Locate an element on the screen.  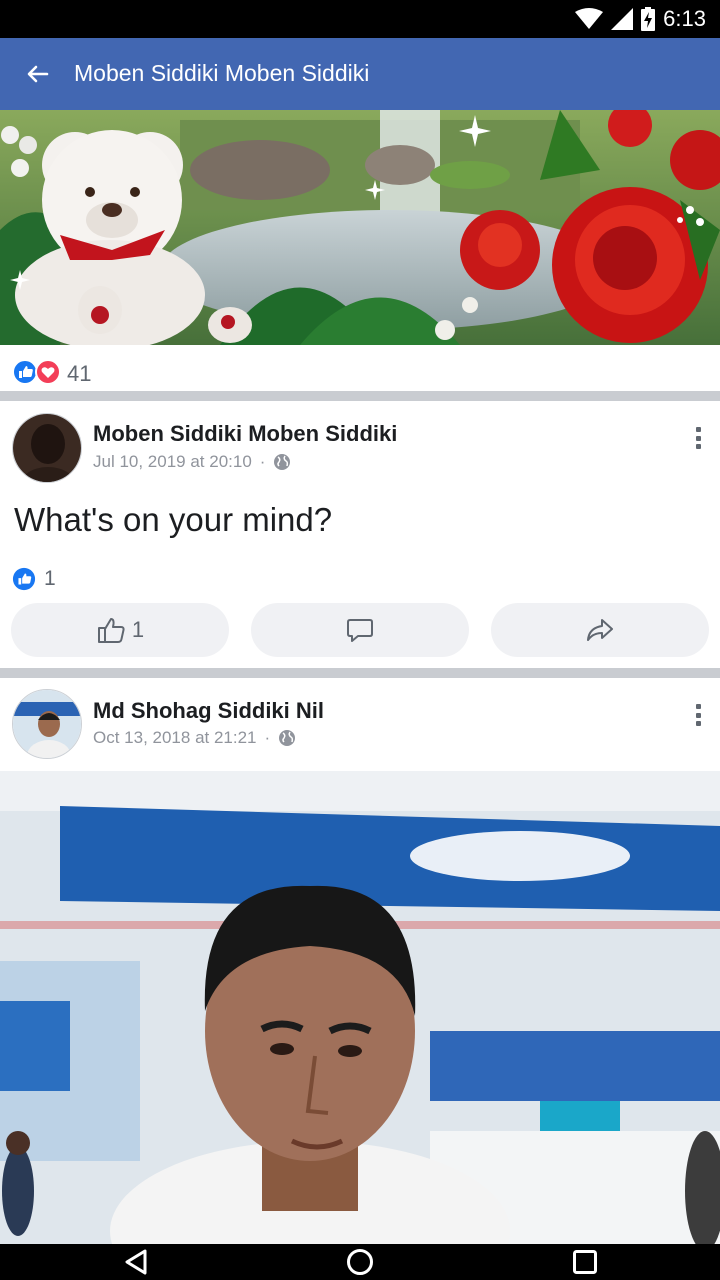
thumbs-up-icon is located at coordinates (111, 630).